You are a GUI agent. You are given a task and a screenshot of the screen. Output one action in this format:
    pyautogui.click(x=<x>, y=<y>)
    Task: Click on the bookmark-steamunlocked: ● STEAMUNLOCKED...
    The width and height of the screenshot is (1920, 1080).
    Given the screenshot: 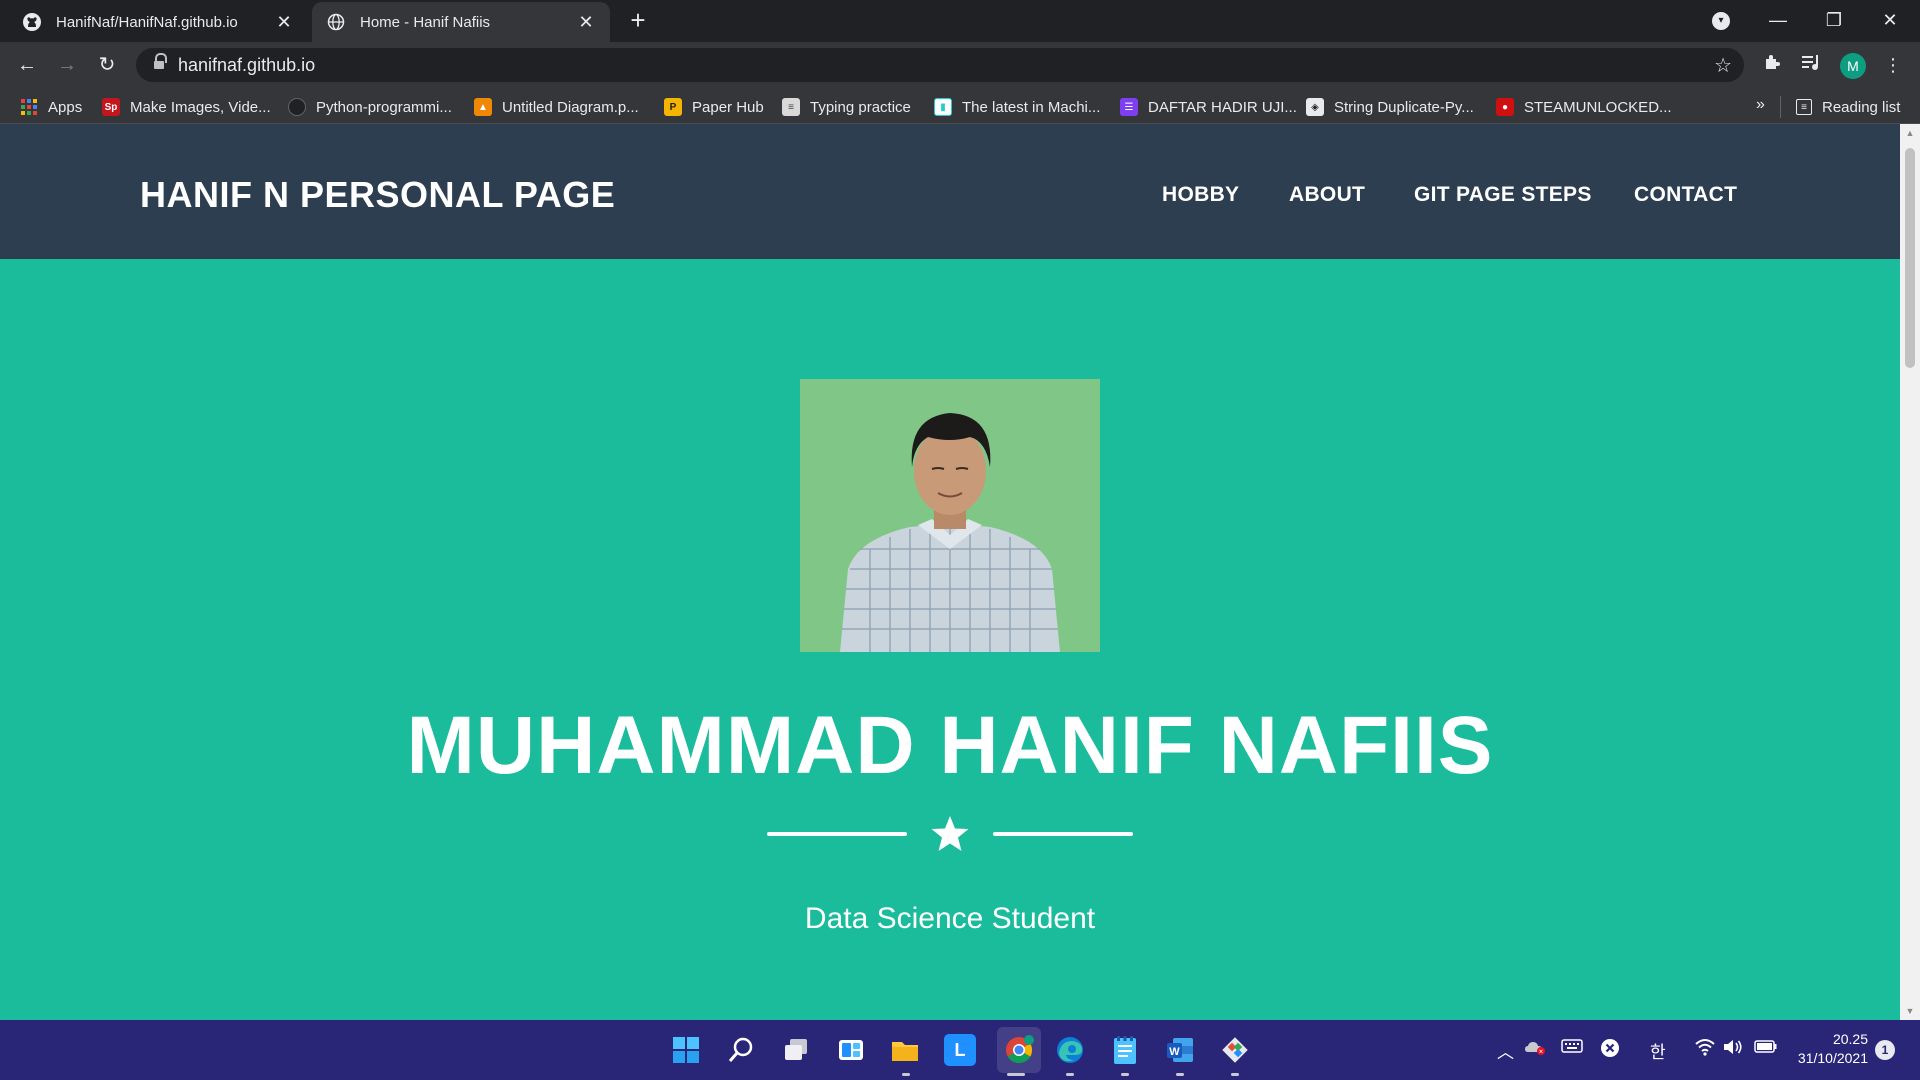 What is the action you would take?
    pyautogui.click(x=1584, y=107)
    